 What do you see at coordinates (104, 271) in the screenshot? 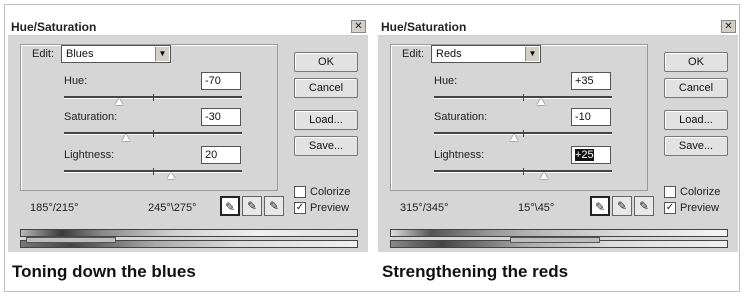
I see `caption-left: Toning down the blues` at bounding box center [104, 271].